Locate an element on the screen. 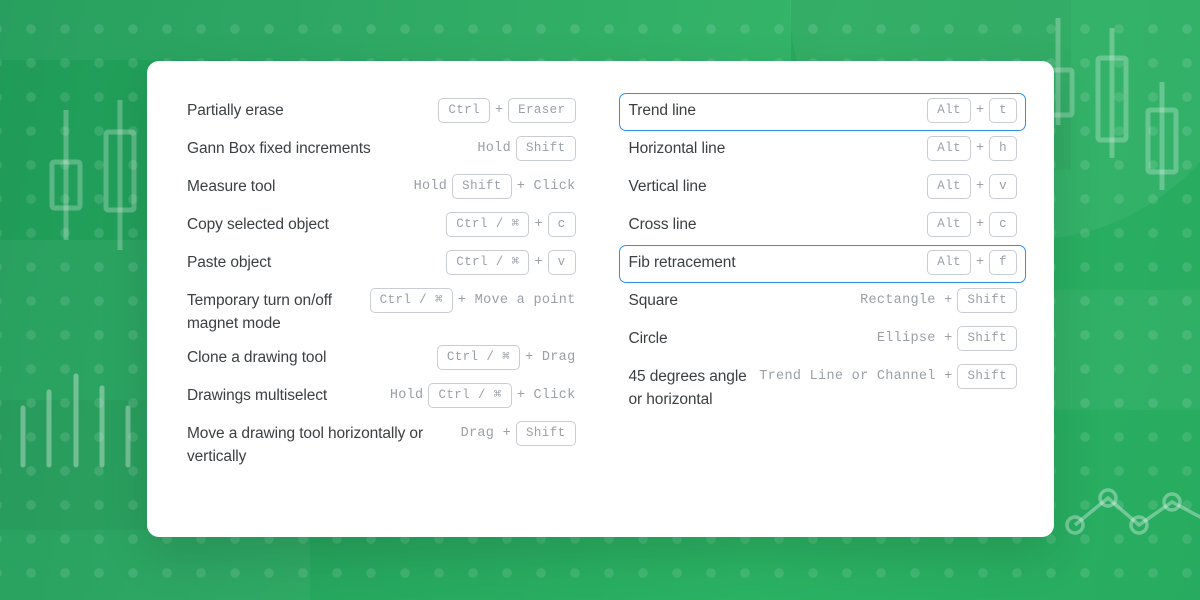 This screenshot has width=1200, height=600. shortcut-label: Cross line is located at coordinates (662, 224).